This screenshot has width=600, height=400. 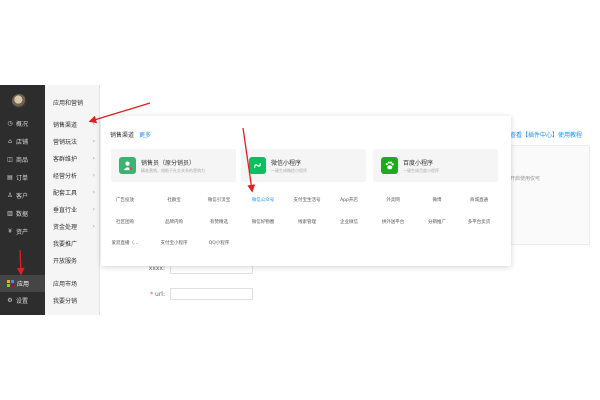 I want to click on channel-community: 社群宝, so click(x=174, y=200).